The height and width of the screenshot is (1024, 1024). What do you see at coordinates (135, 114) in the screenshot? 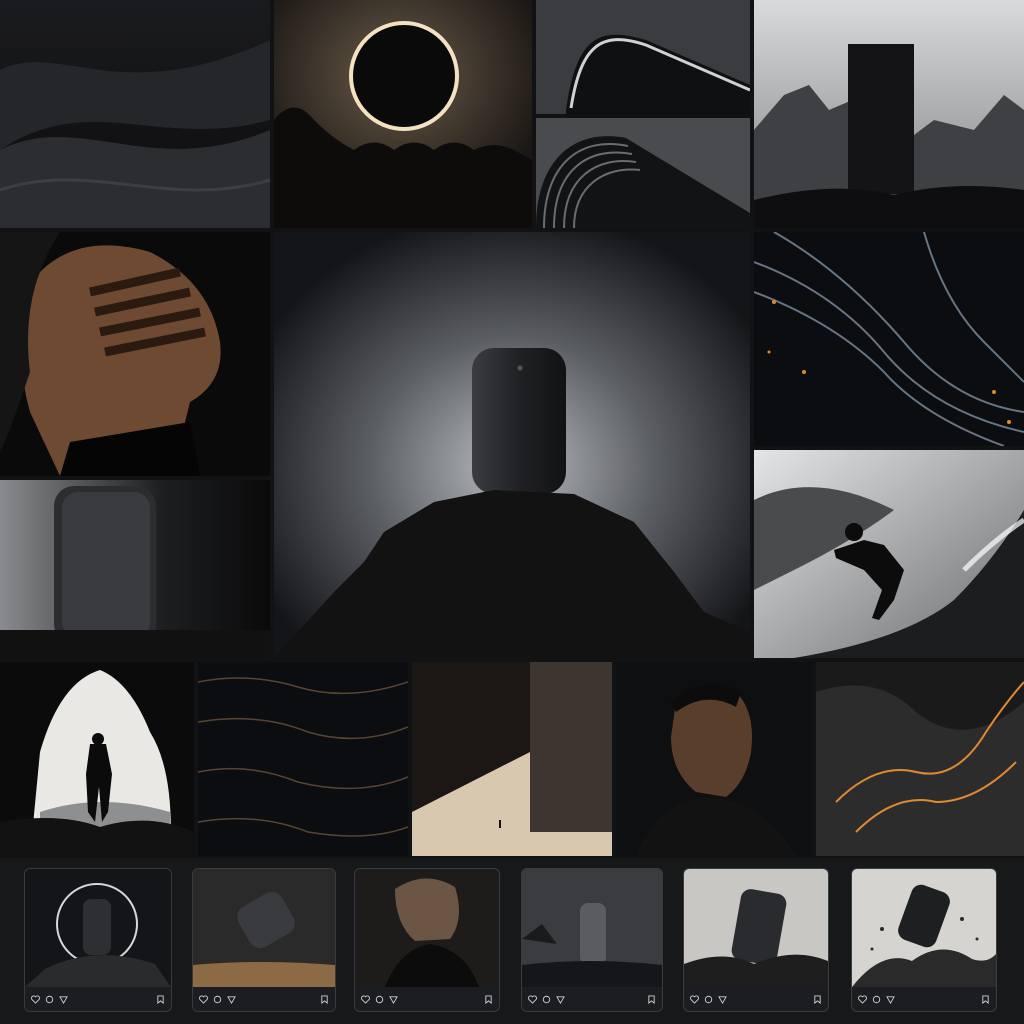
I see `black-sand-dunes-photo` at bounding box center [135, 114].